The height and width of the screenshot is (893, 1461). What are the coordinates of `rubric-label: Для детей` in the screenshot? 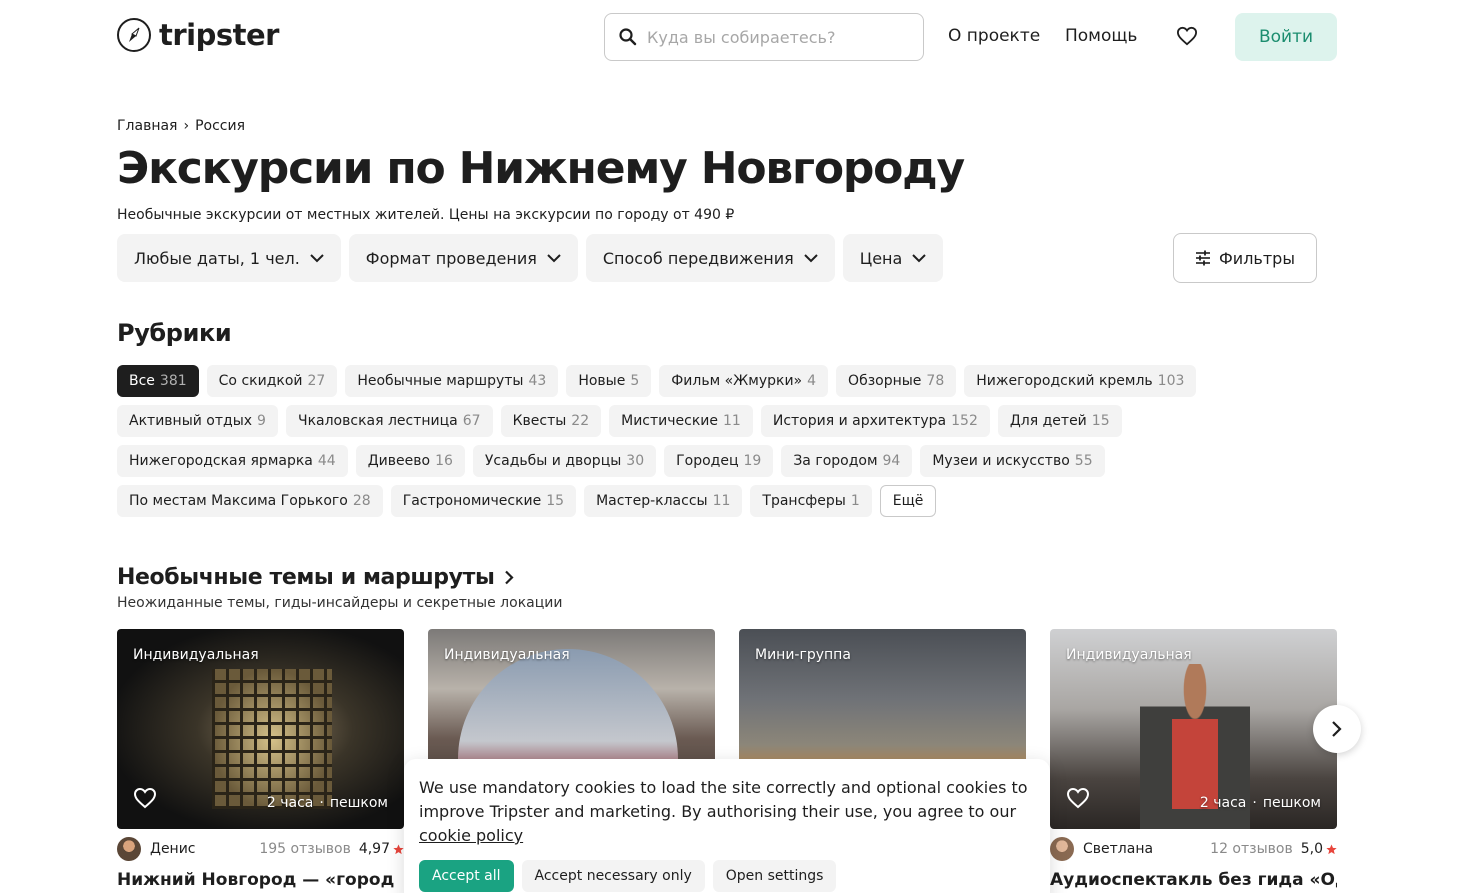 It's located at (1048, 421).